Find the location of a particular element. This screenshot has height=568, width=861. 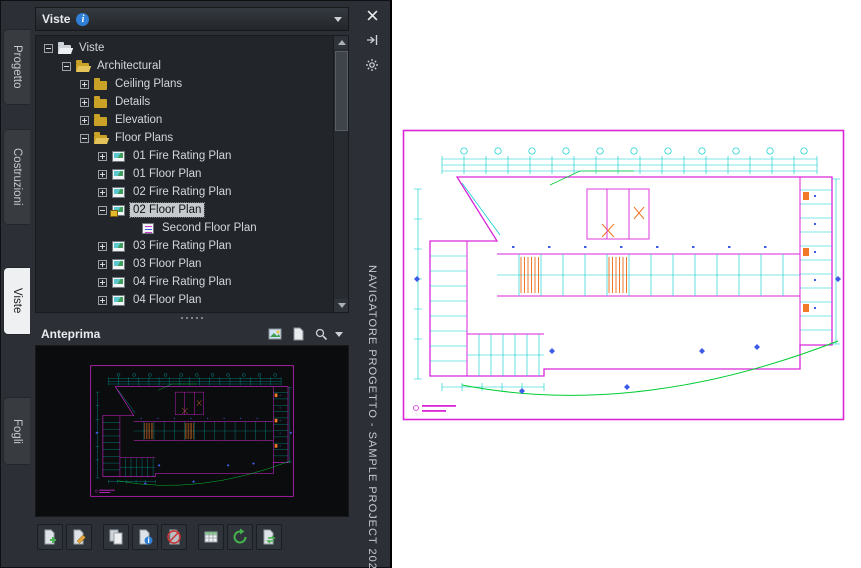

preview-detail-button is located at coordinates (298, 334).